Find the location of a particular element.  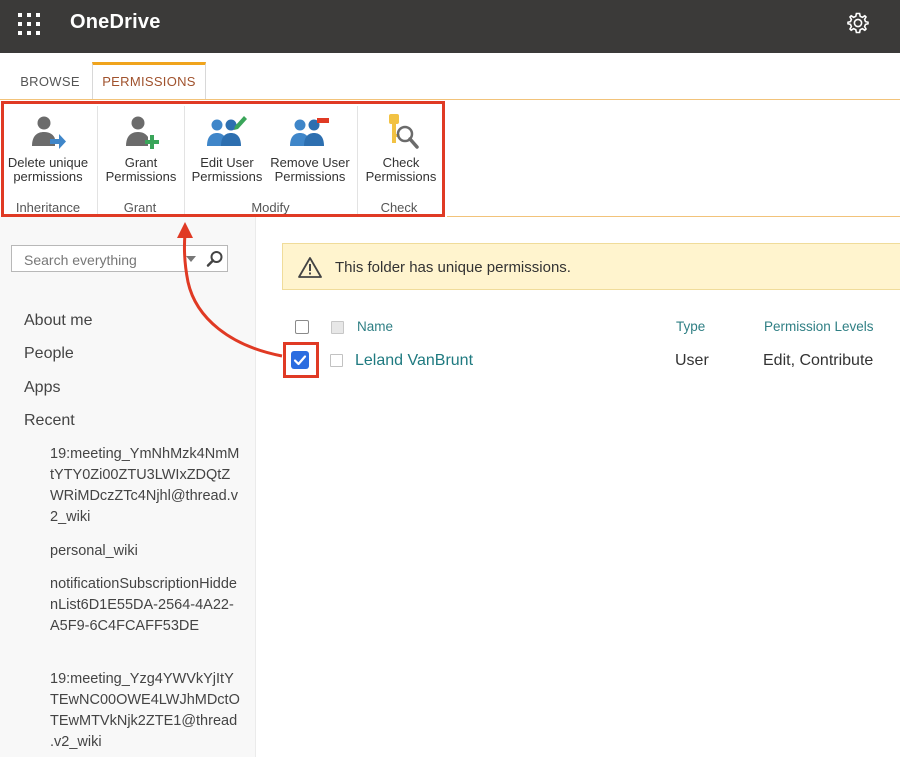

user-type-icon is located at coordinates (336, 360).